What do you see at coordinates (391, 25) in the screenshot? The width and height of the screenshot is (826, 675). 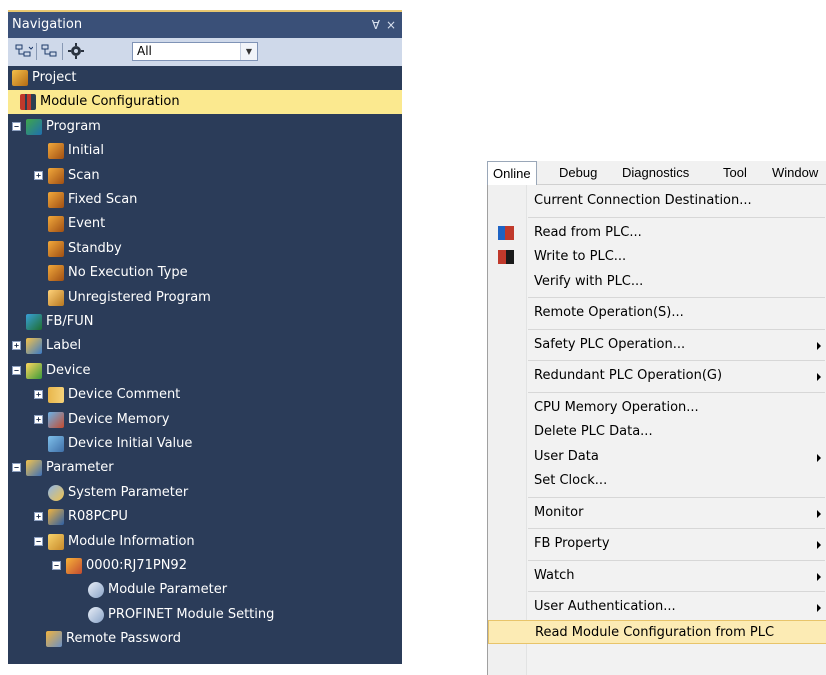 I see `close-icon: ×` at bounding box center [391, 25].